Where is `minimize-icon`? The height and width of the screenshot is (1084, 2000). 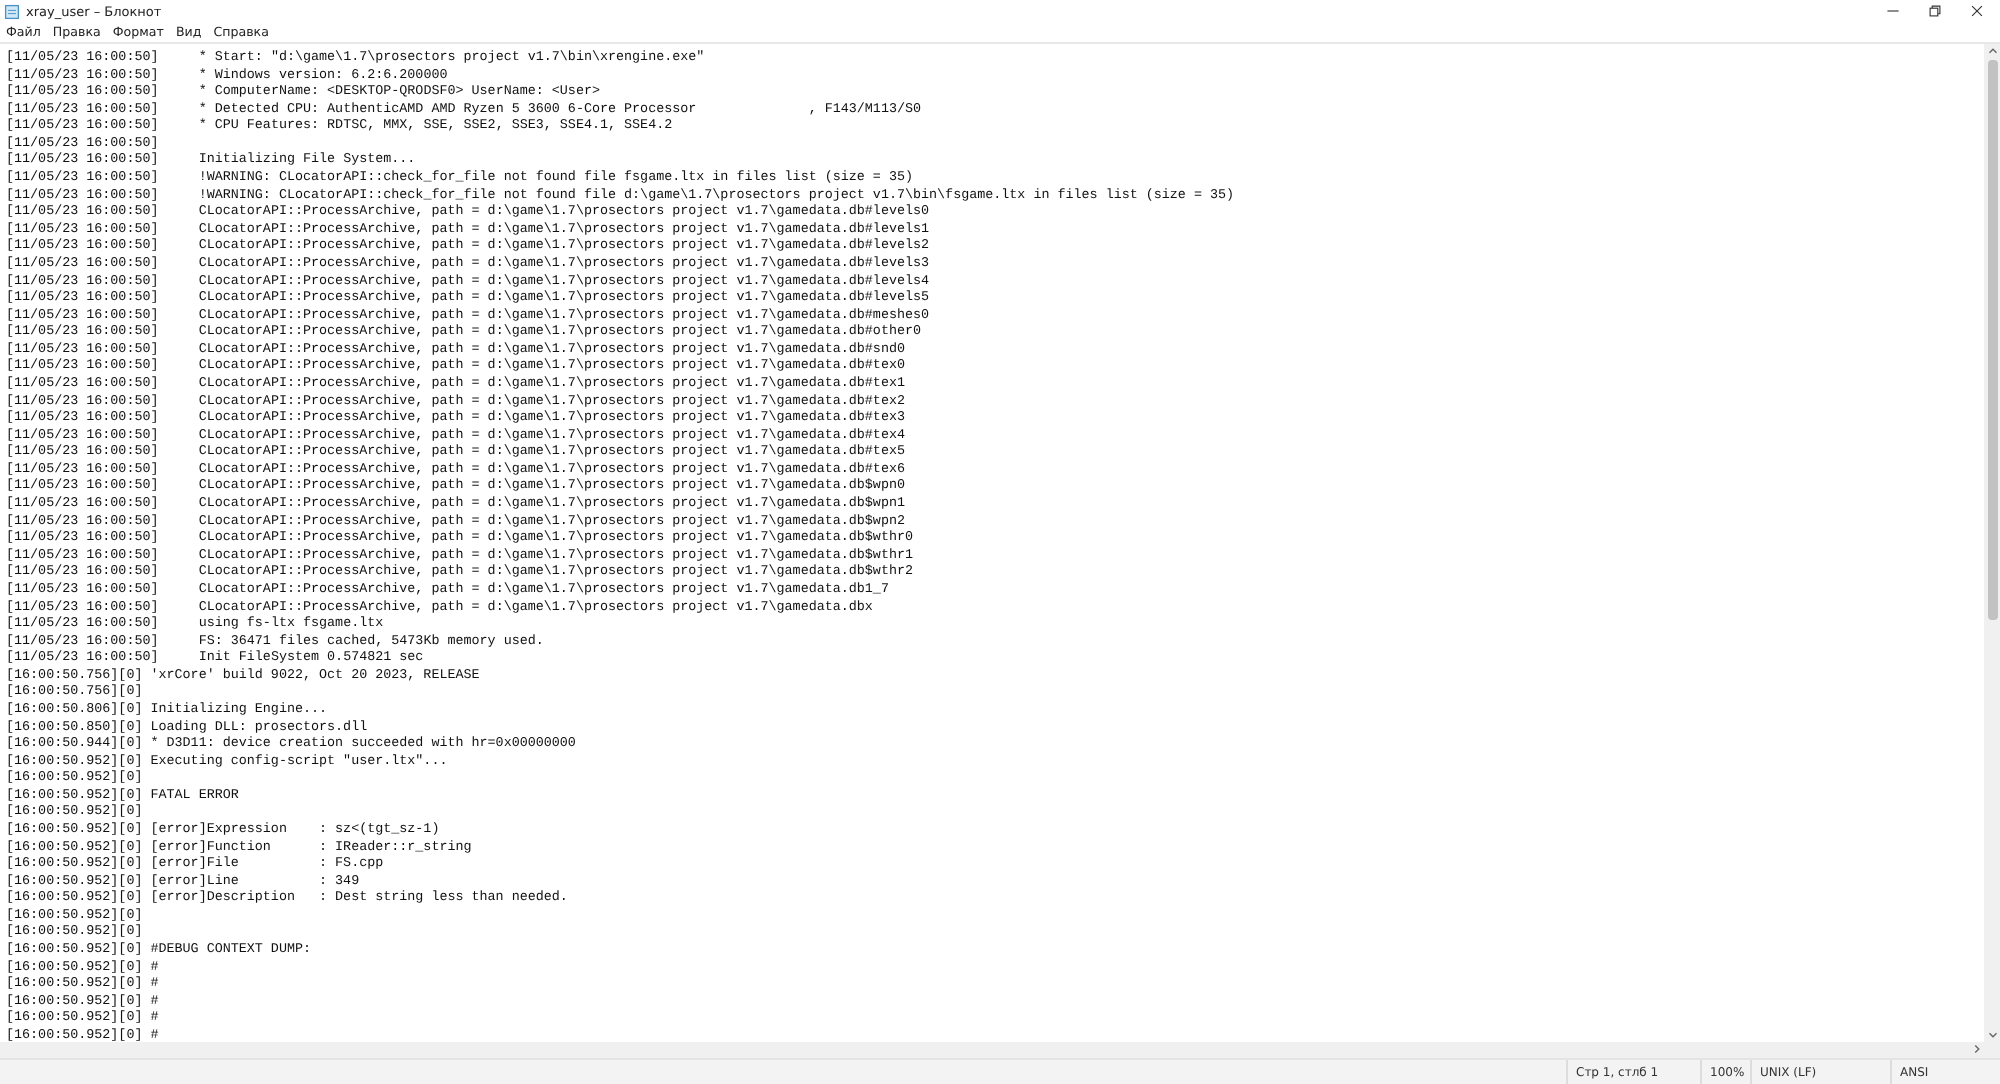 minimize-icon is located at coordinates (1893, 11).